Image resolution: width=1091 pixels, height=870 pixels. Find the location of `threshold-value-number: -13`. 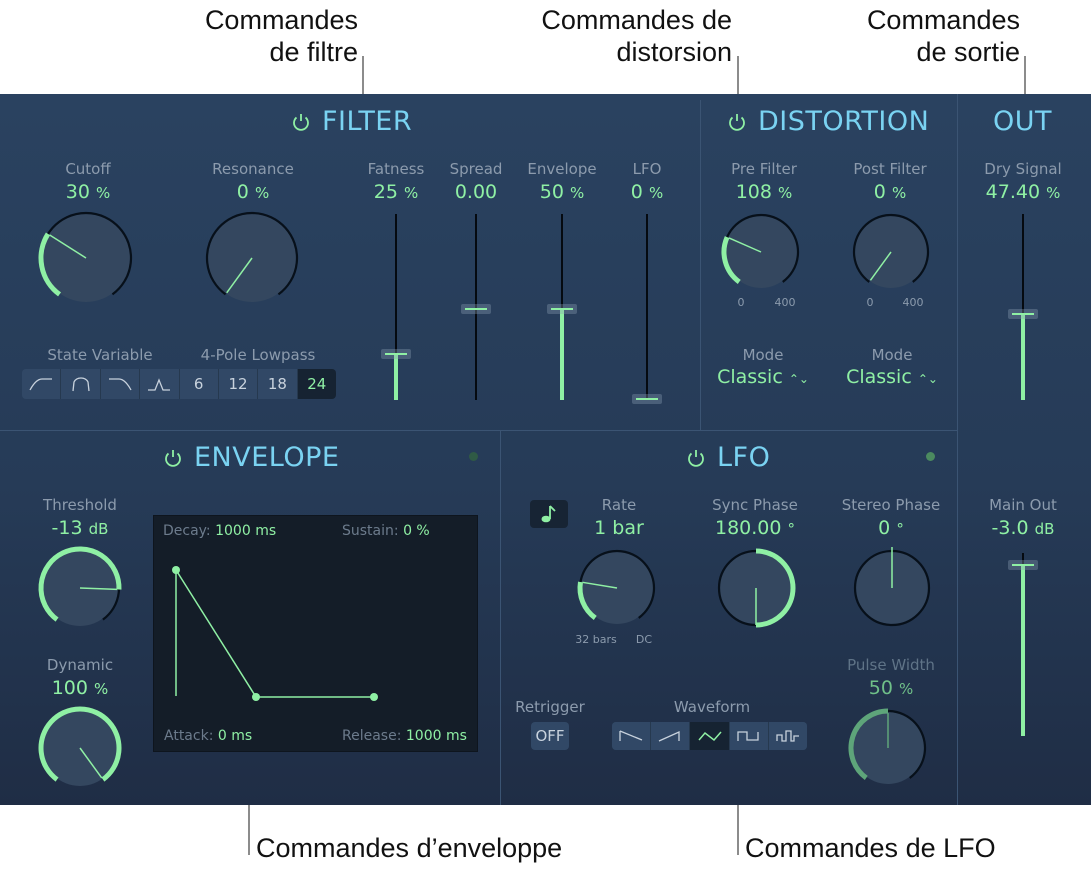

threshold-value-number: -13 is located at coordinates (67, 528).